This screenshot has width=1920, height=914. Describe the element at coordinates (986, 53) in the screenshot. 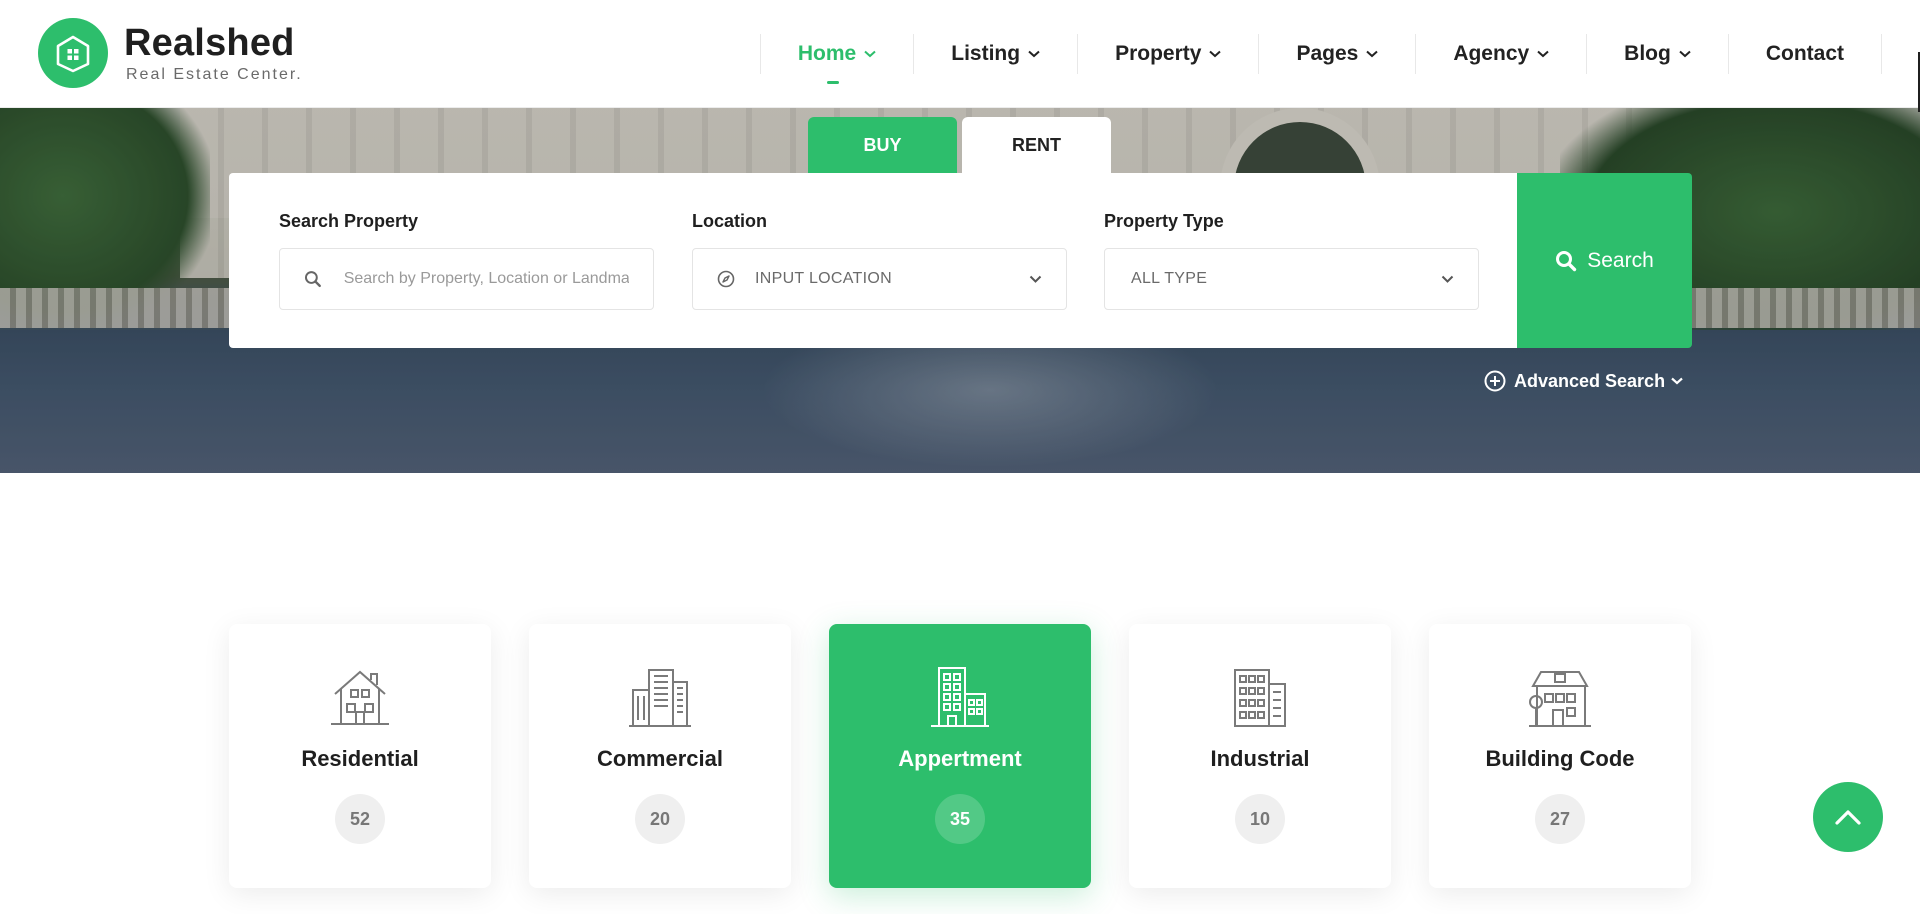

I see `nav-label: Listing` at that location.